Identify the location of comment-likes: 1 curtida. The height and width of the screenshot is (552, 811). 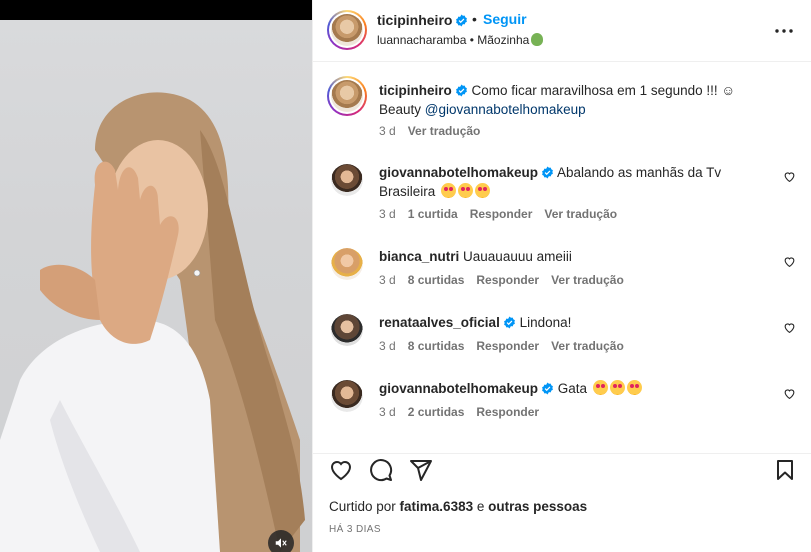
(433, 214).